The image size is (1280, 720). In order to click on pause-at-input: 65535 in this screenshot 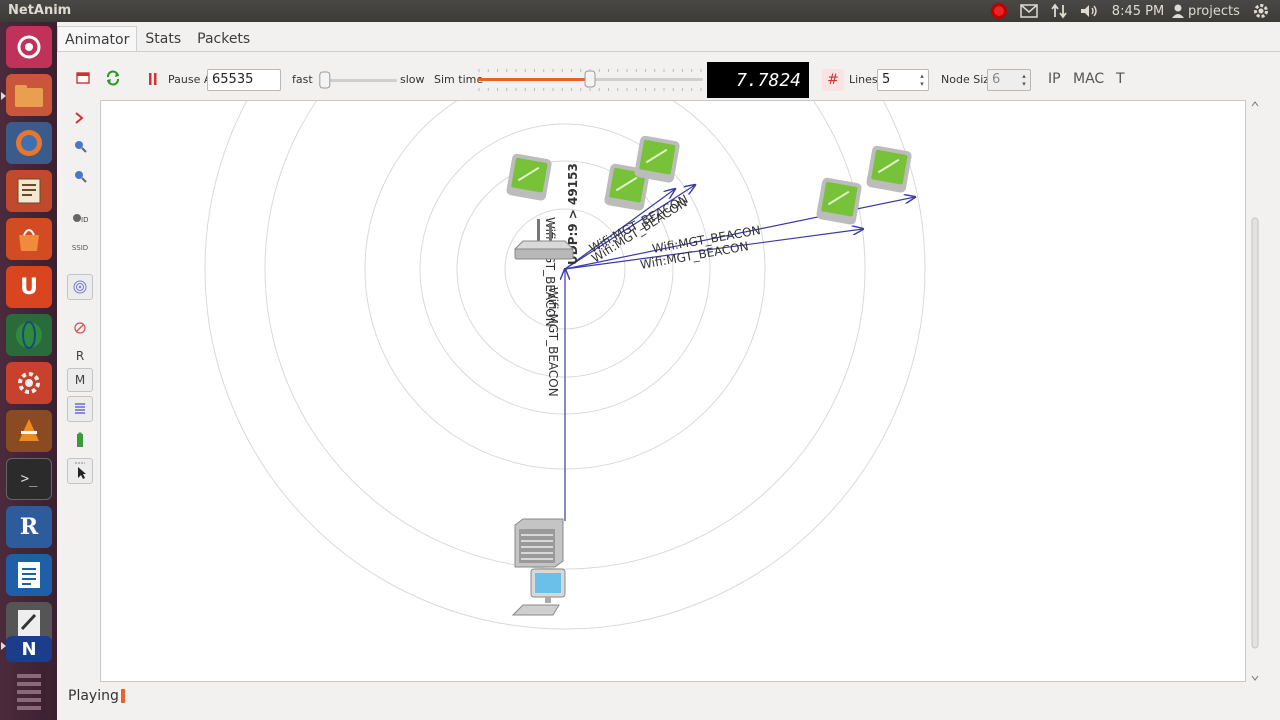, I will do `click(244, 80)`.